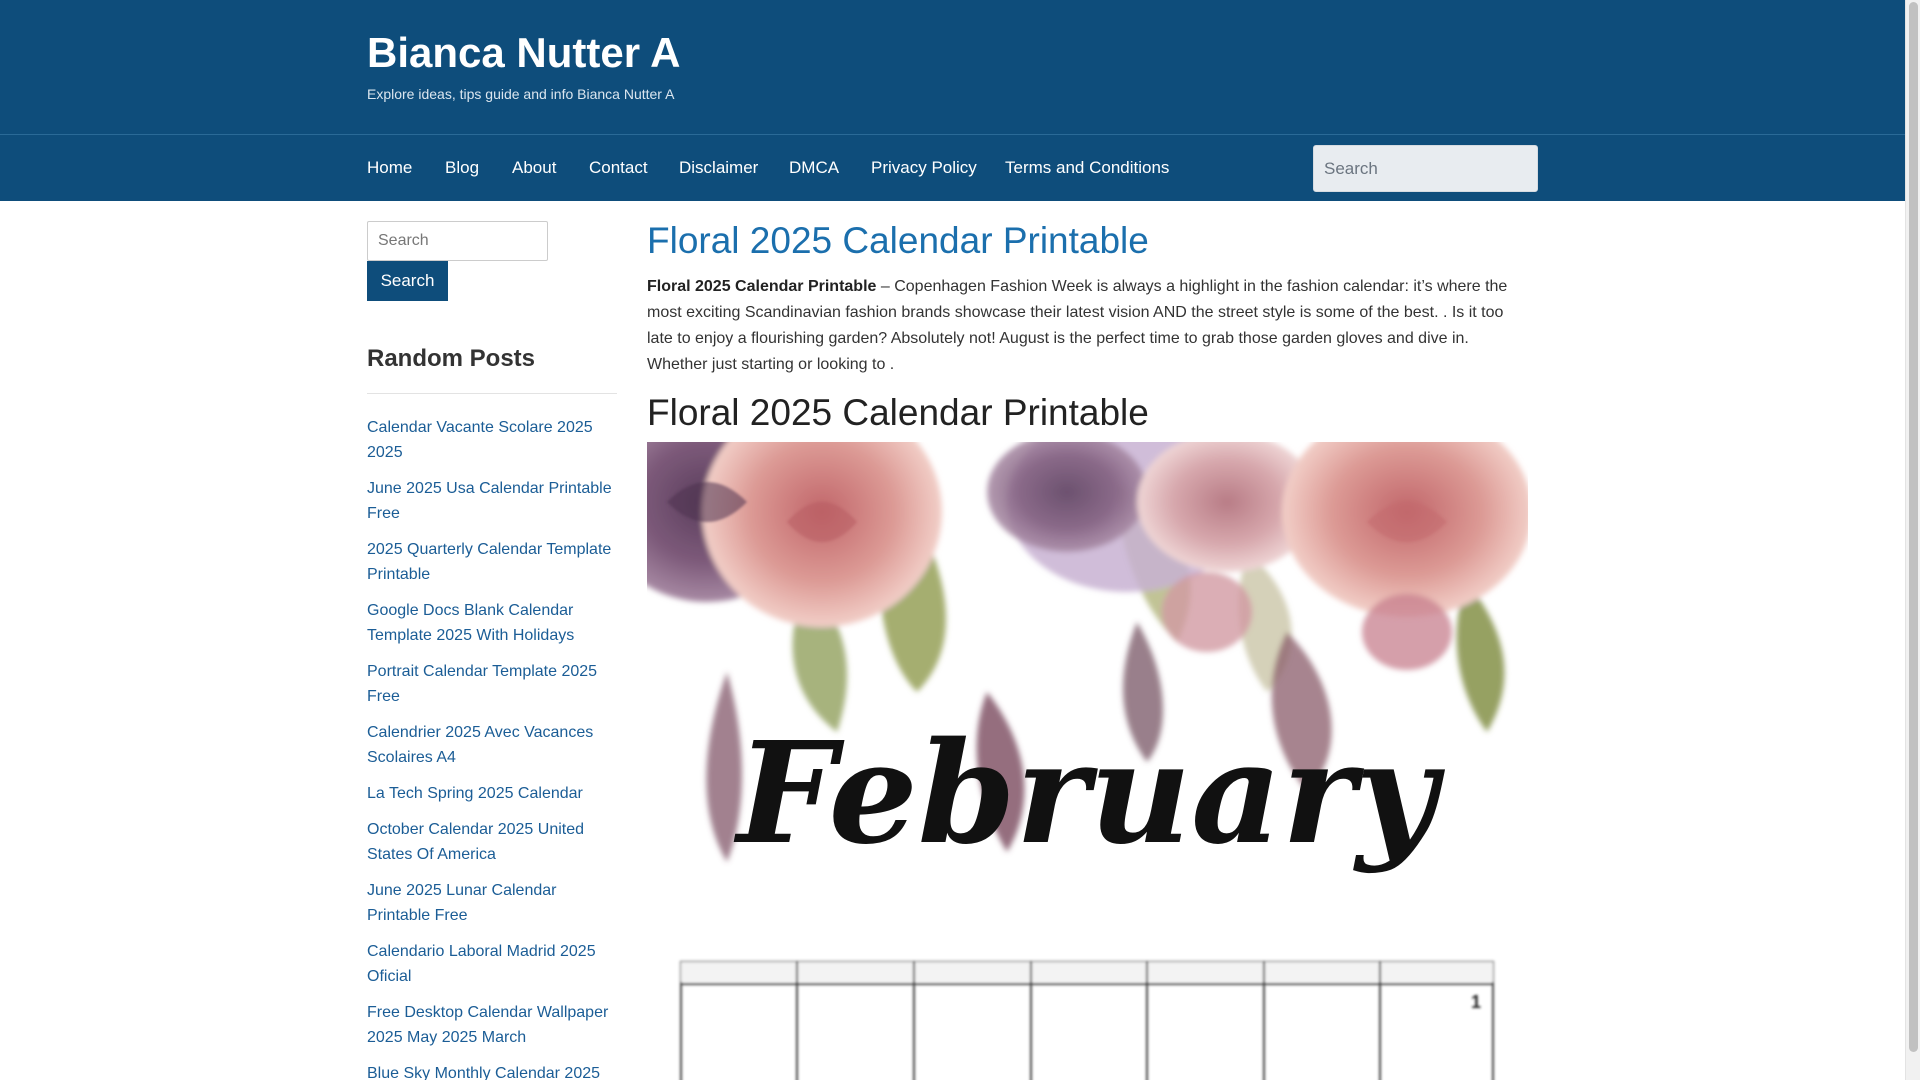  Describe the element at coordinates (492, 1070) in the screenshot. I see `random-post-link: Blue Sky Monthly Calendar 2025` at that location.